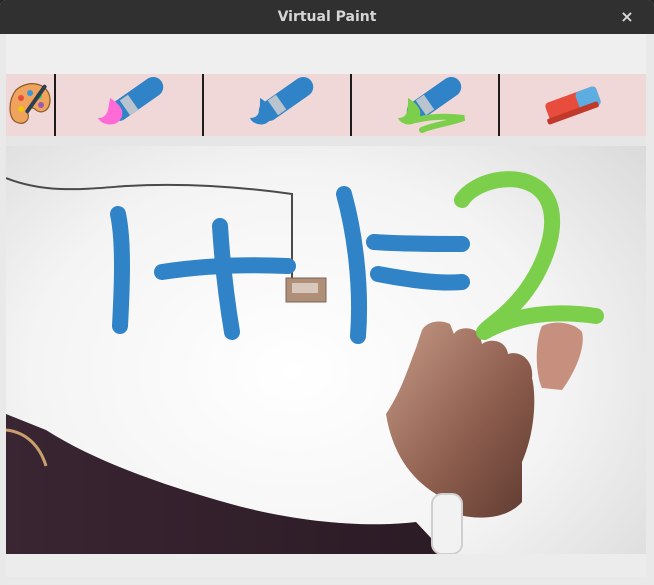  I want to click on blue-brush-icon, so click(282, 100).